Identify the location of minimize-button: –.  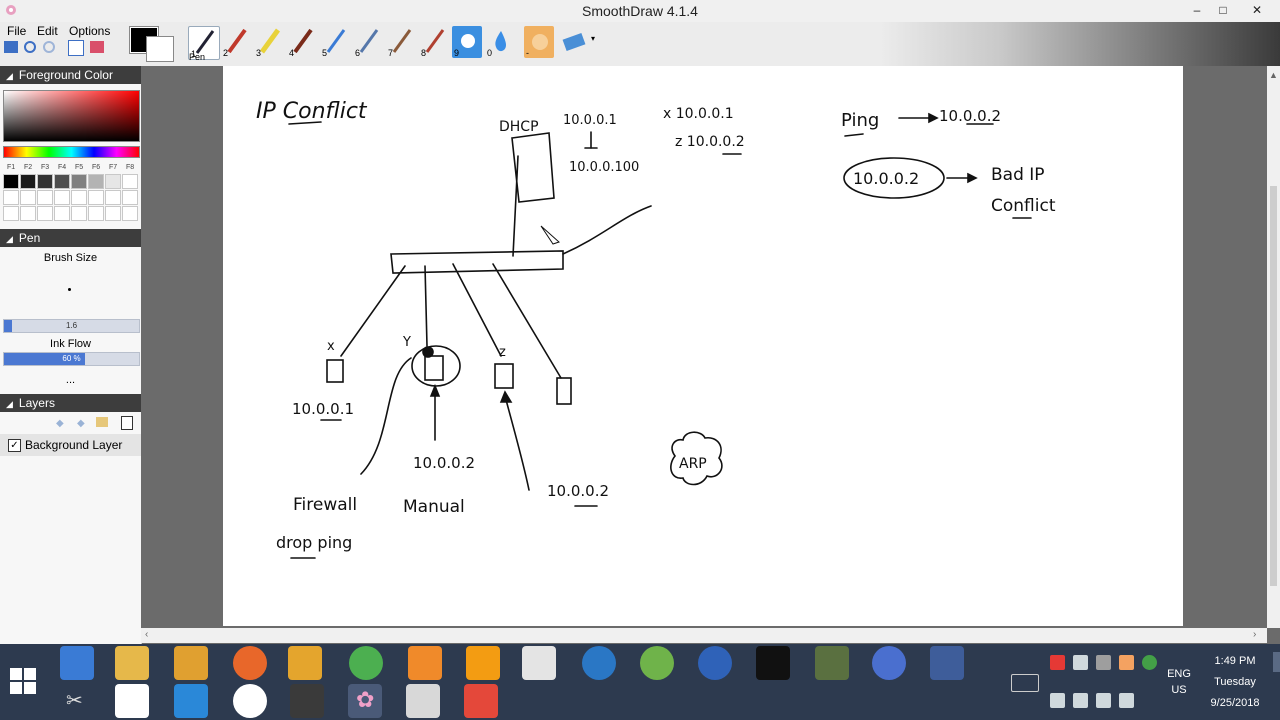
(1197, 10).